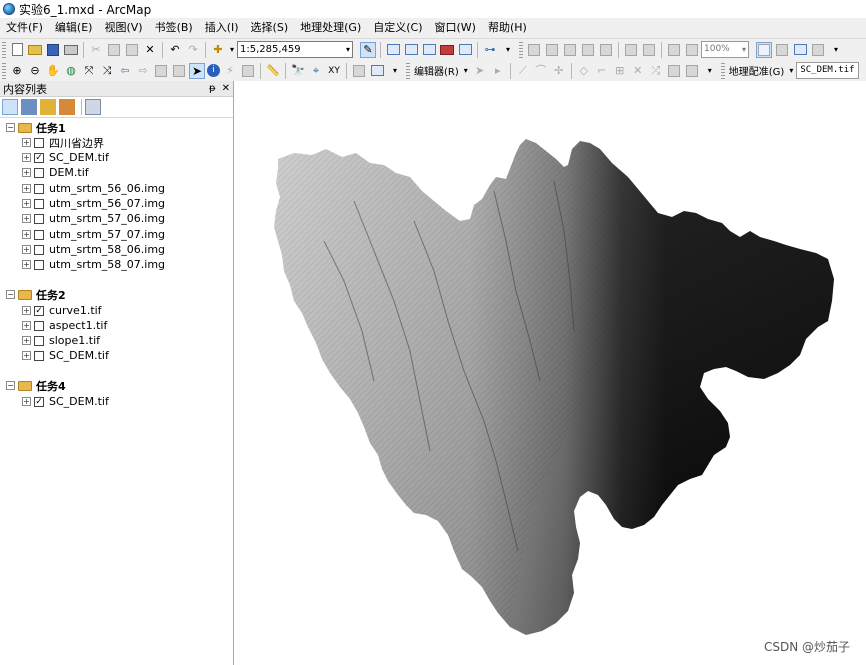 The height and width of the screenshot is (665, 866). I want to click on layer-item: + utm_srtm_56_06.img, so click(93, 188).